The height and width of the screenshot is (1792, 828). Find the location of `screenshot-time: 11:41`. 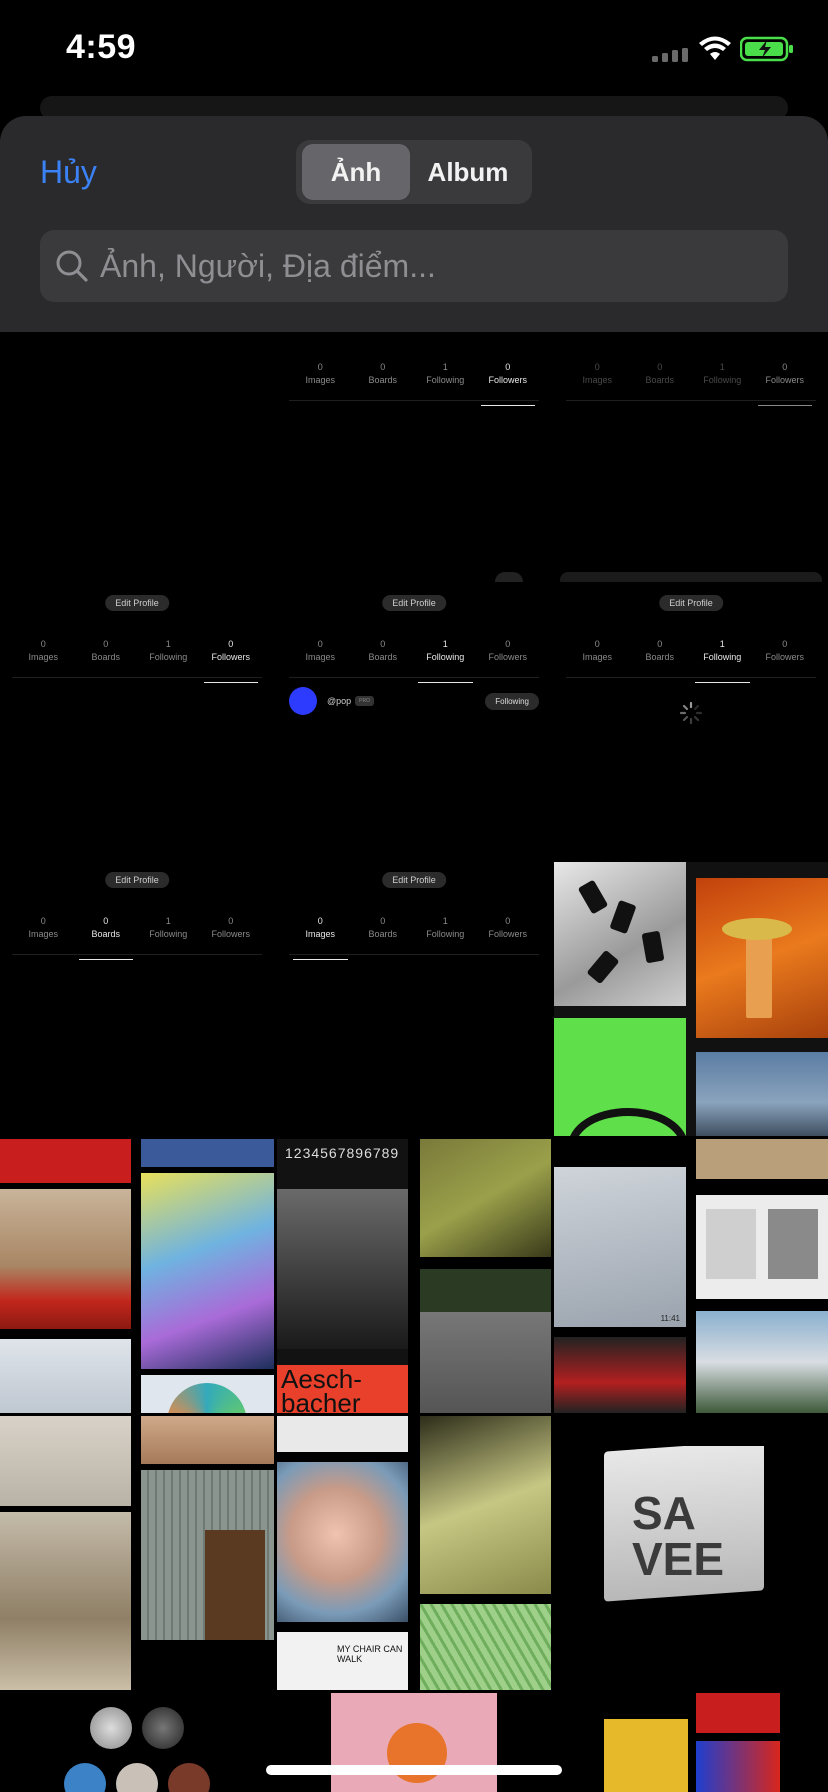

screenshot-time: 11:41 is located at coordinates (670, 1318).